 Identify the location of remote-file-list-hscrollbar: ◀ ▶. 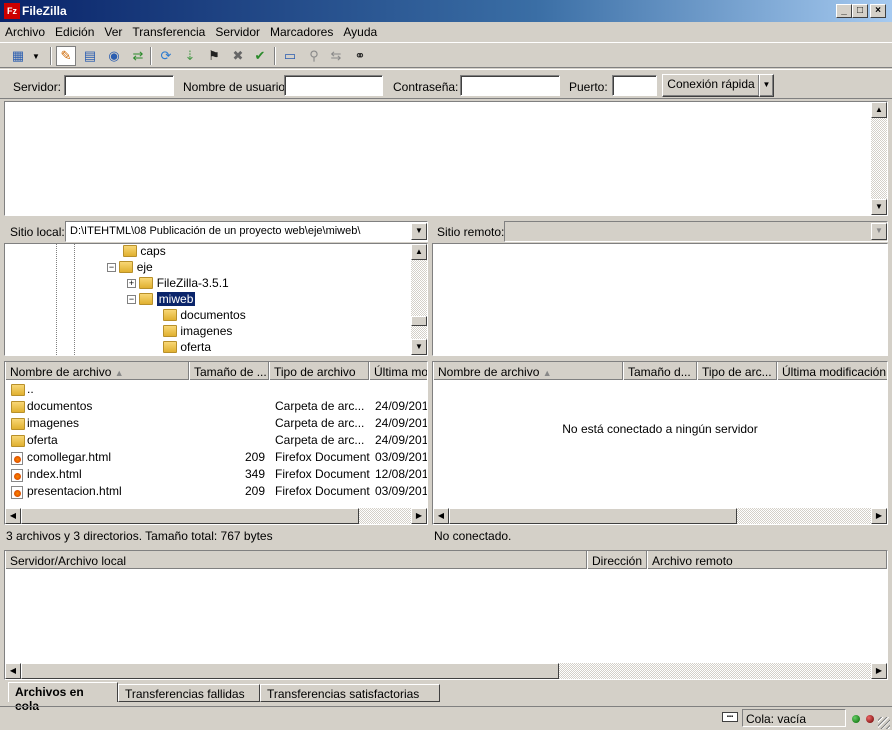
(660, 516).